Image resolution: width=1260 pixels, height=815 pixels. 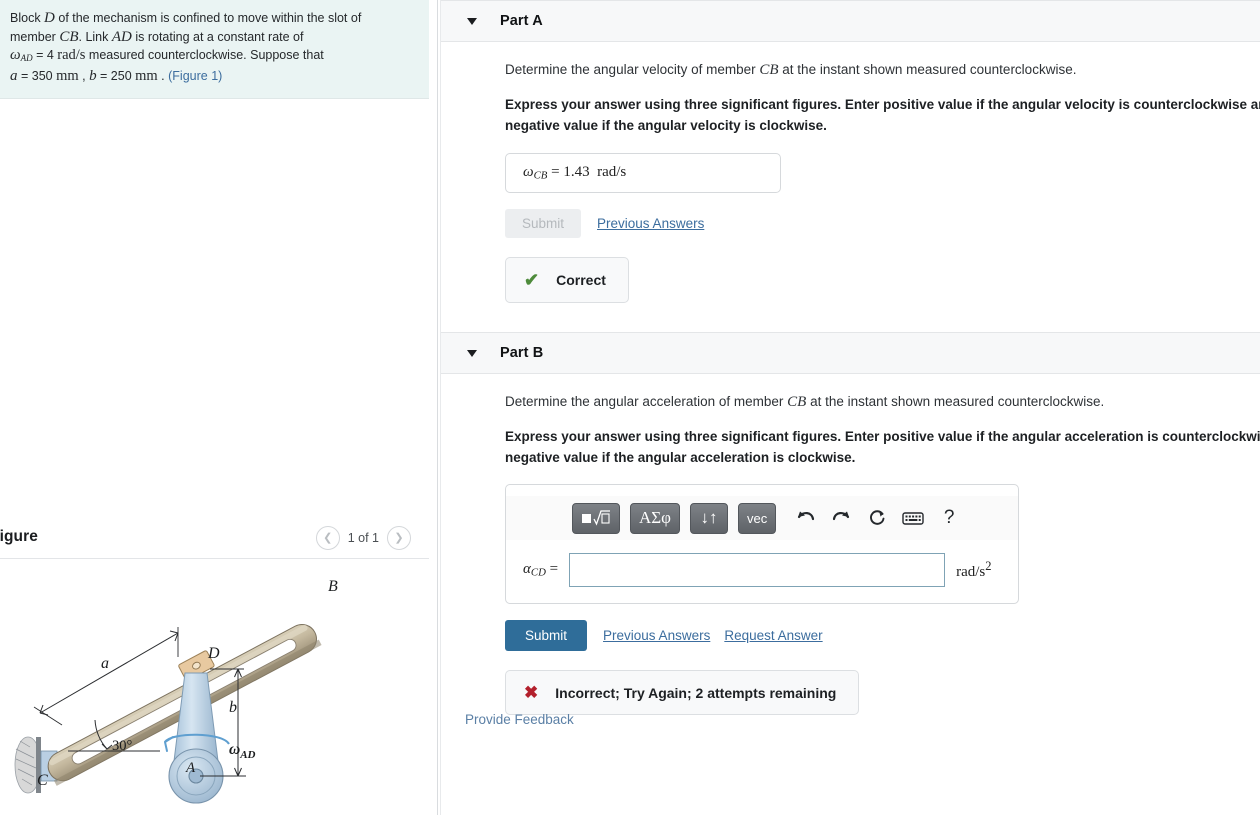 I want to click on part-a-question-pre: Determine the angular velocity of member, so click(x=632, y=69).